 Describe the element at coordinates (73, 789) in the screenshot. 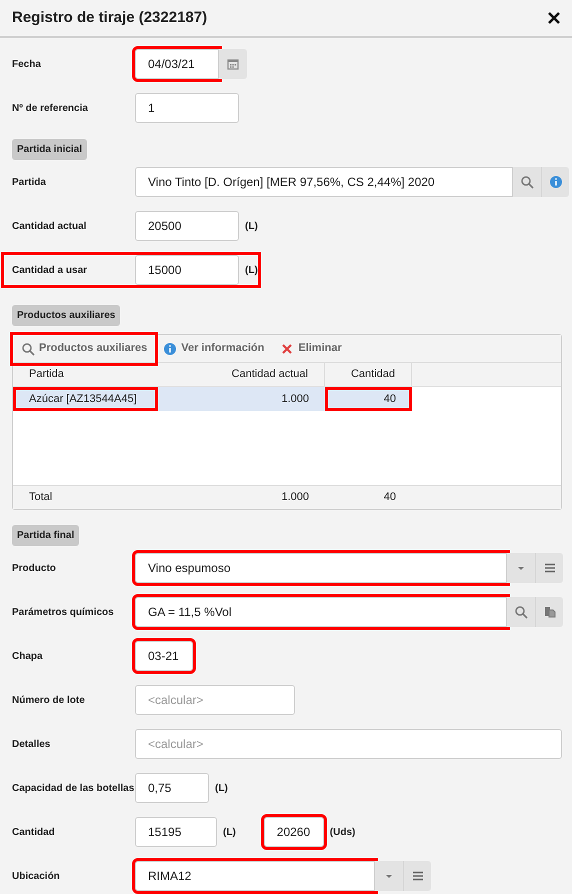

I see `field-label: Capacidad de las botellas` at that location.